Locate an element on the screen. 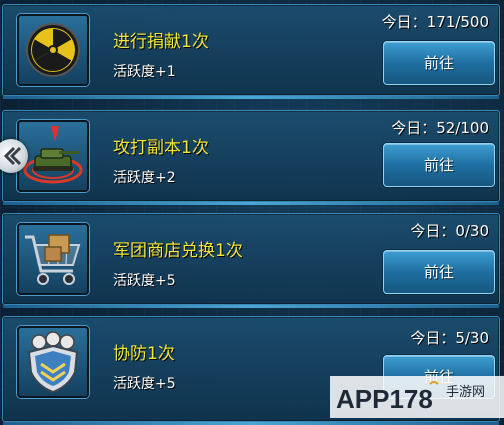 This screenshot has width=504, height=425. shopping-cart-icon is located at coordinates (53, 259).